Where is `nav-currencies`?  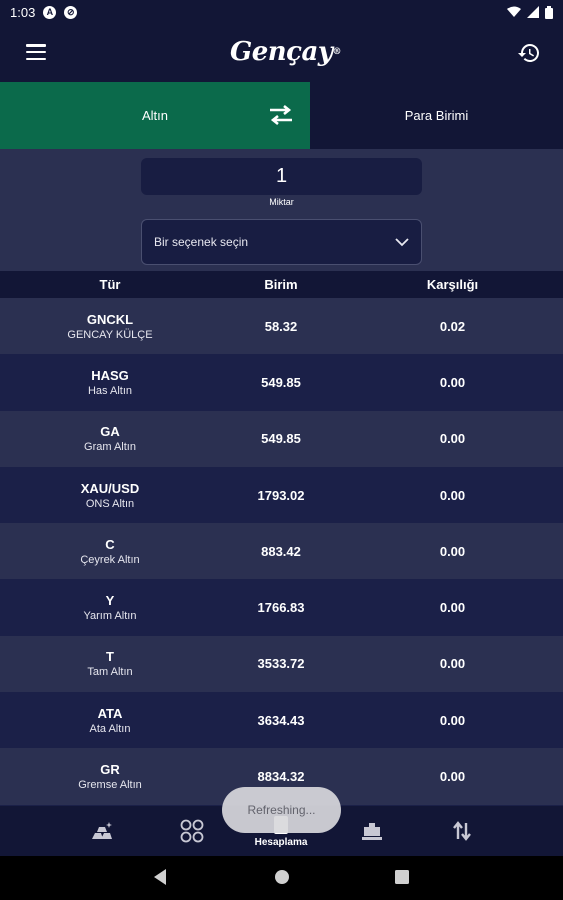 nav-currencies is located at coordinates (192, 831).